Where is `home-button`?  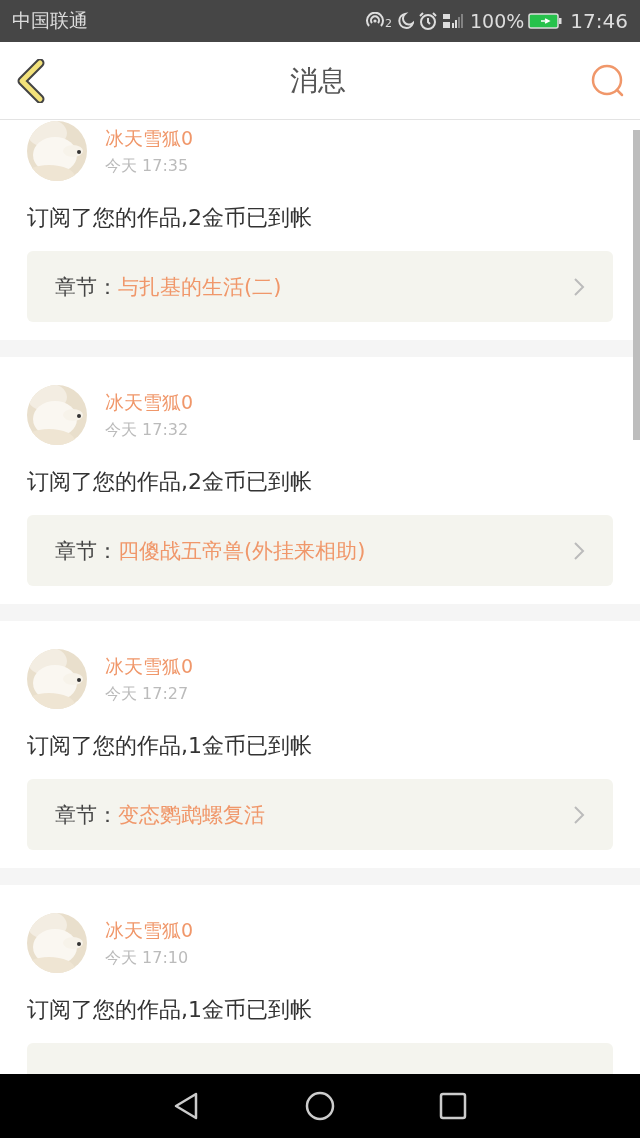 home-button is located at coordinates (320, 1106).